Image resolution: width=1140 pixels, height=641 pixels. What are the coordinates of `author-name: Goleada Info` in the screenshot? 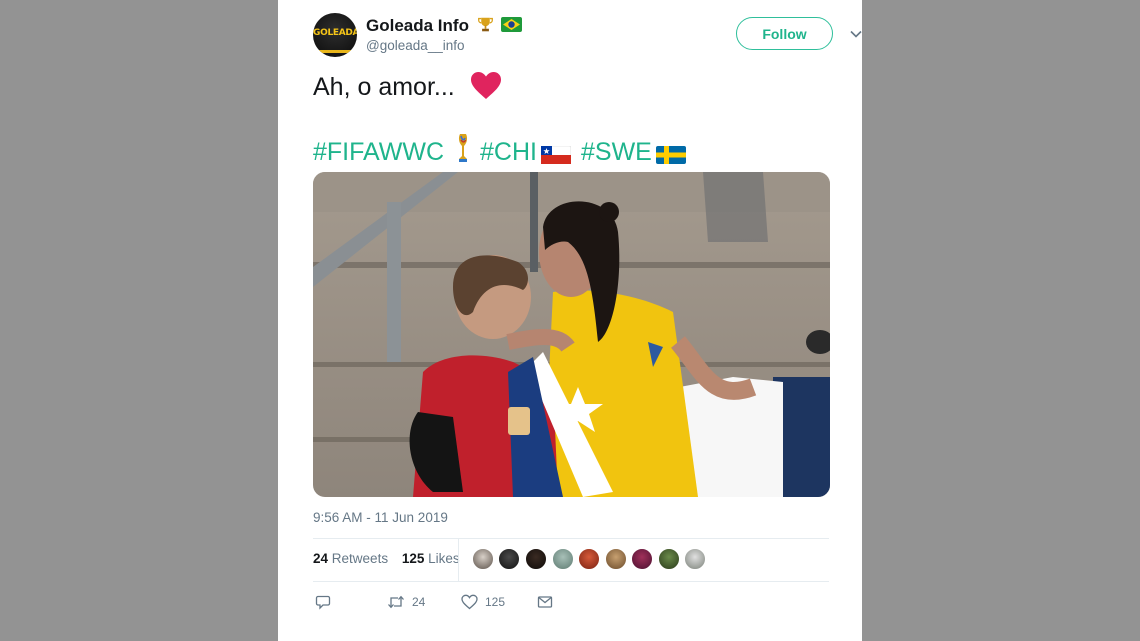 It's located at (444, 26).